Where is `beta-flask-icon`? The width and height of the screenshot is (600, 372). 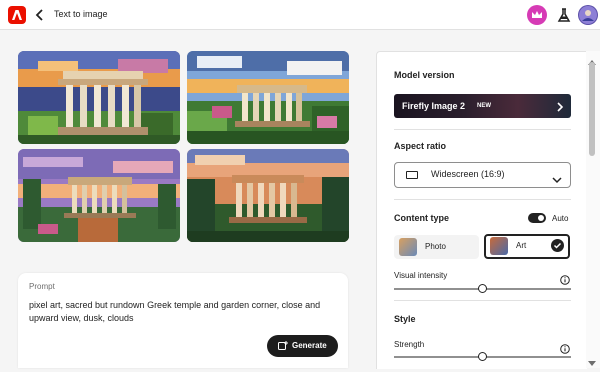 beta-flask-icon is located at coordinates (564, 15).